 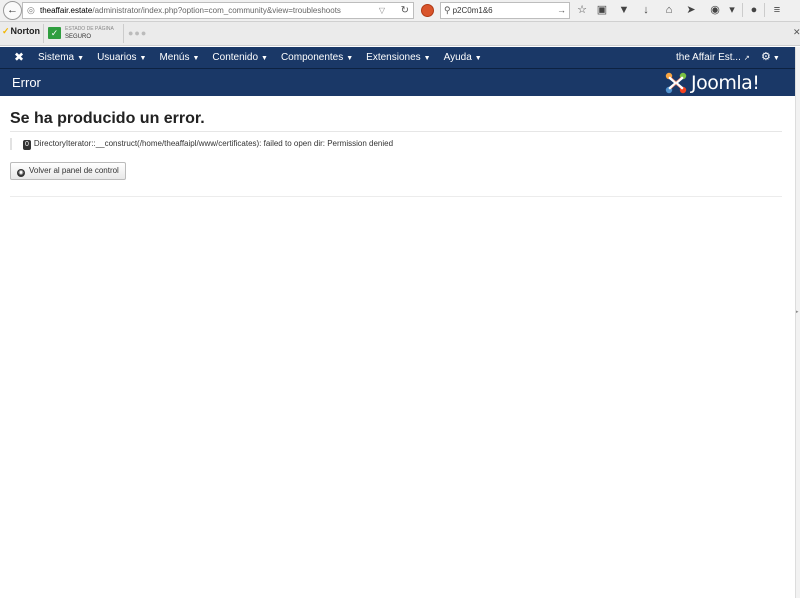 What do you see at coordinates (21, 173) in the screenshot?
I see `dashboard-icon: ◉` at bounding box center [21, 173].